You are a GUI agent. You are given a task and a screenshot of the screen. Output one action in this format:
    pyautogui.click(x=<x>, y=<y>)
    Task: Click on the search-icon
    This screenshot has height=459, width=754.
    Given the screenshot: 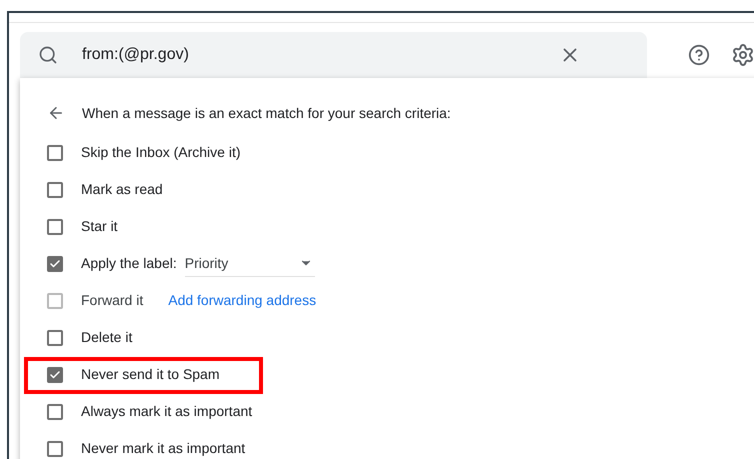 What is the action you would take?
    pyautogui.click(x=48, y=55)
    